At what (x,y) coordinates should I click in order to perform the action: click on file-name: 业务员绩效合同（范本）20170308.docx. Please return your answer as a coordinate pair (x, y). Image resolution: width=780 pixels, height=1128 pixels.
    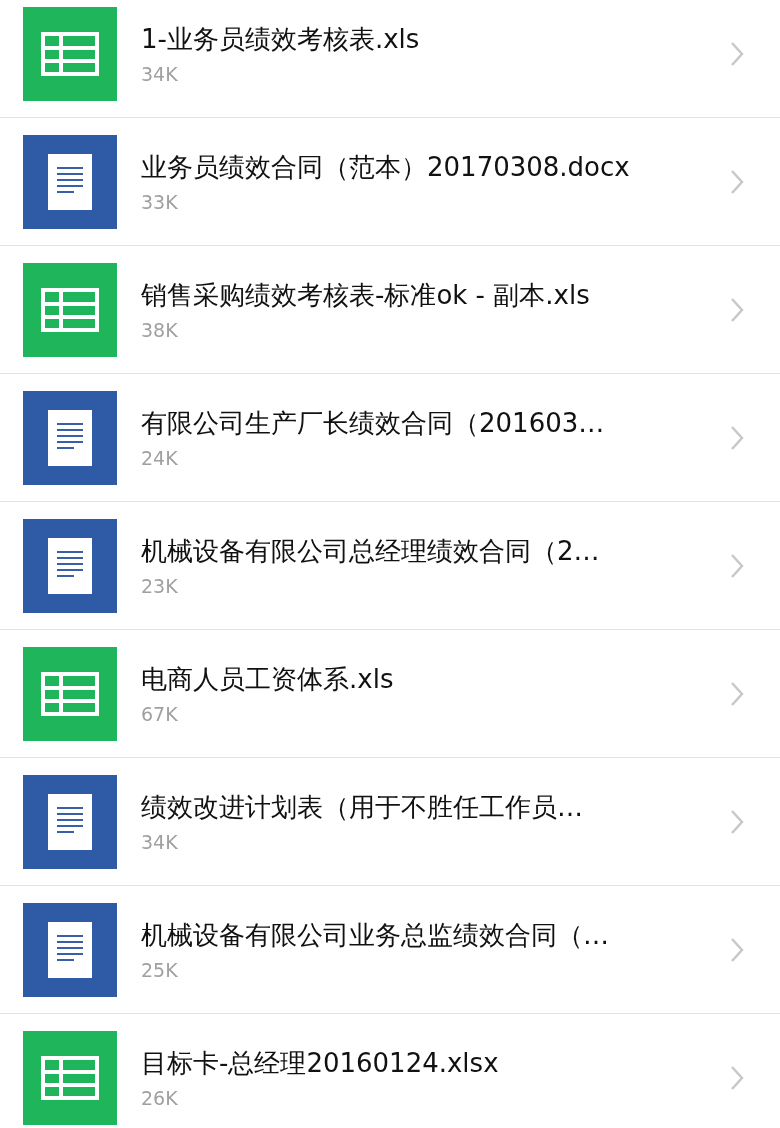
    Looking at the image, I should click on (386, 167).